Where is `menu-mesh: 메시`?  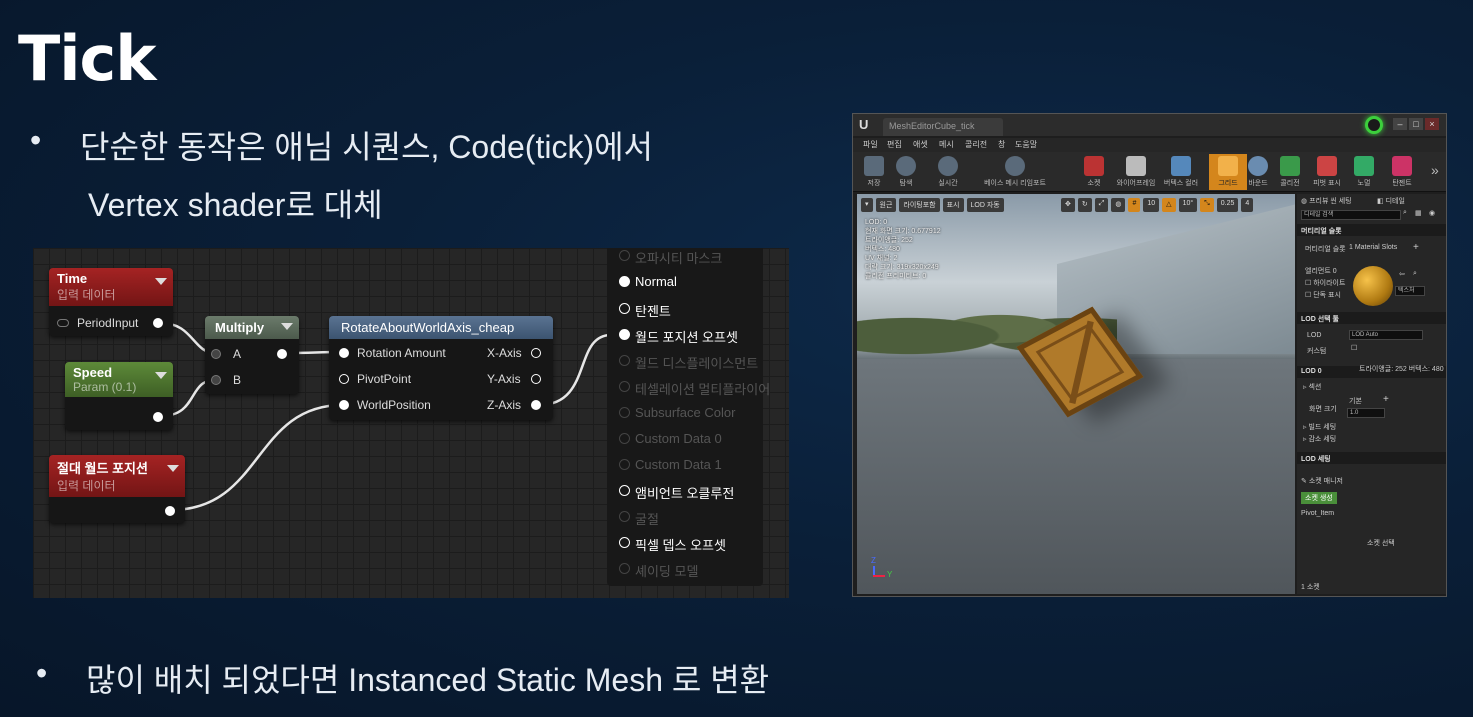 menu-mesh: 메시 is located at coordinates (946, 144).